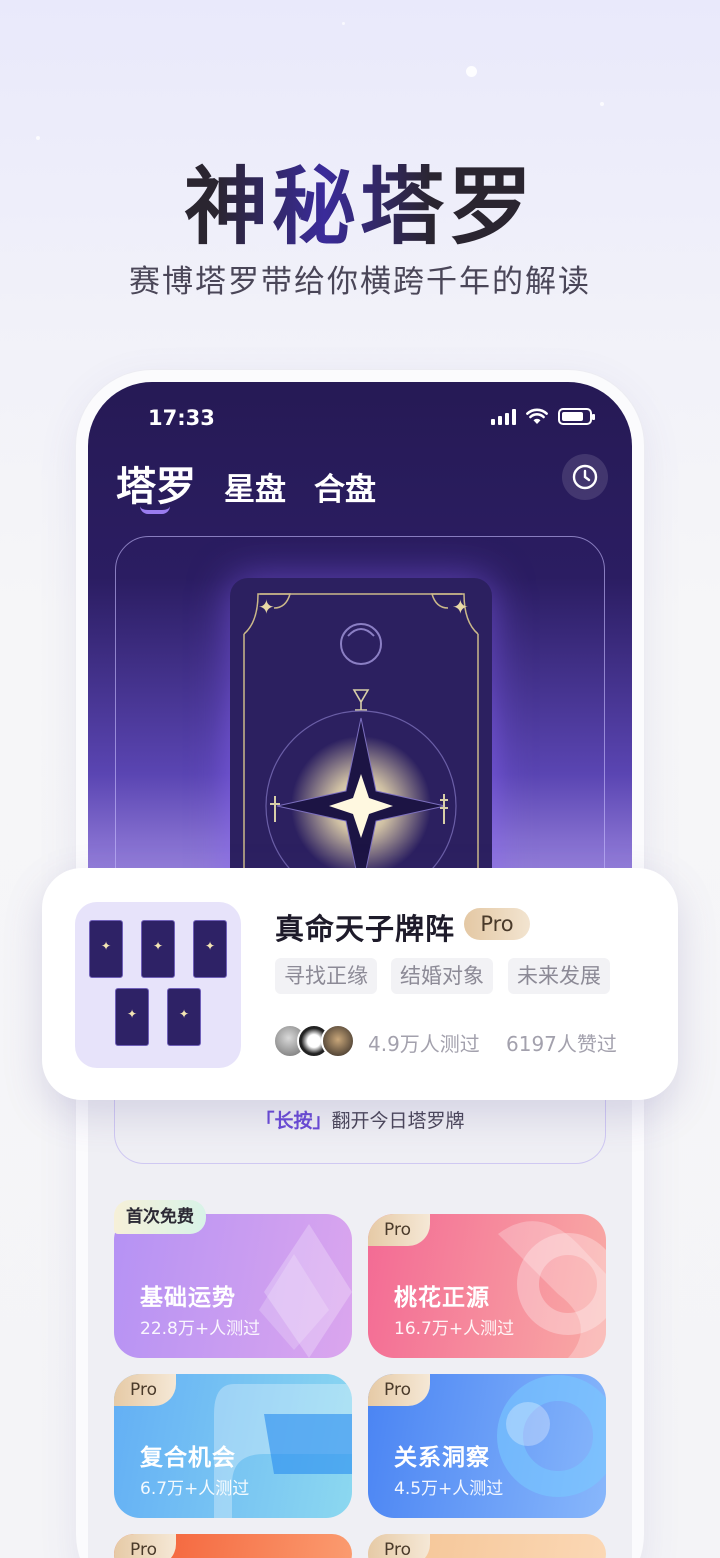 The height and width of the screenshot is (1558, 720). What do you see at coordinates (424, 1044) in the screenshot?
I see `tested-count: 4.9万人测过` at bounding box center [424, 1044].